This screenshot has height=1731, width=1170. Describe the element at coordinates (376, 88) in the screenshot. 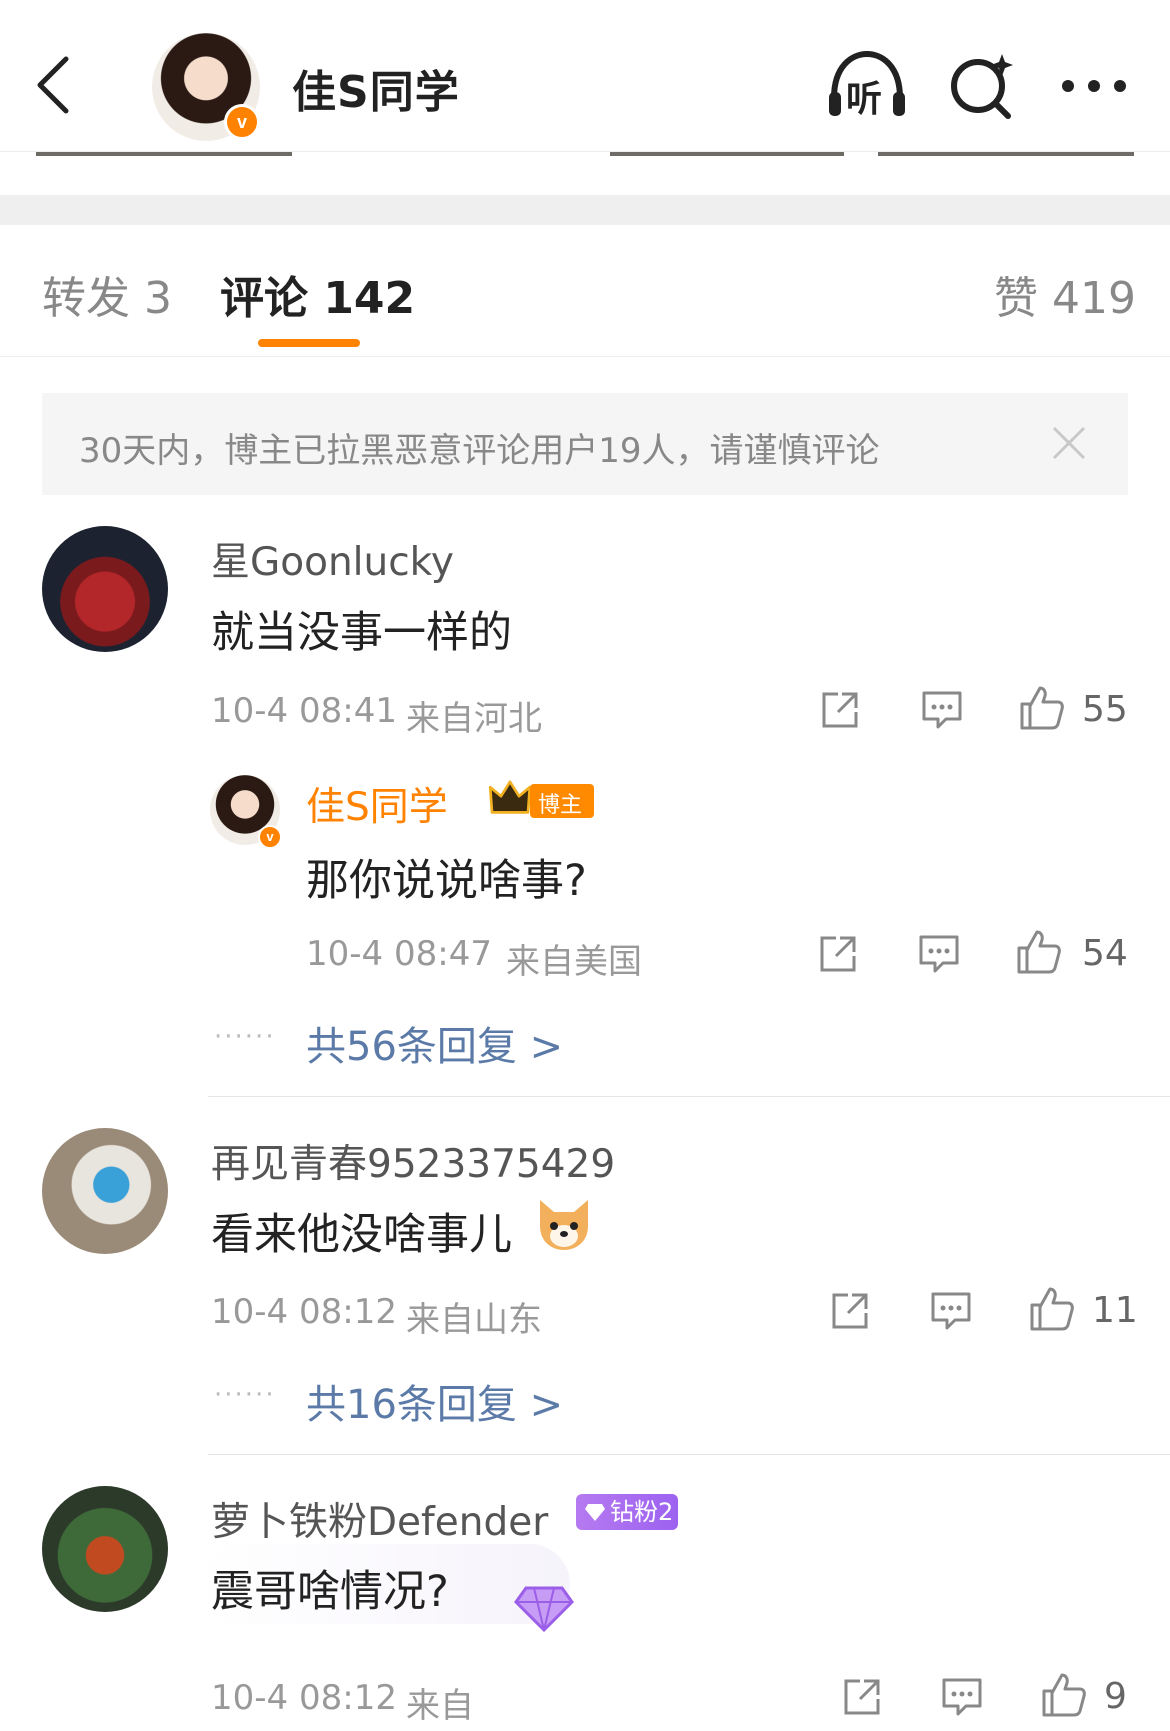

I see `page-title: 佳S同学` at that location.